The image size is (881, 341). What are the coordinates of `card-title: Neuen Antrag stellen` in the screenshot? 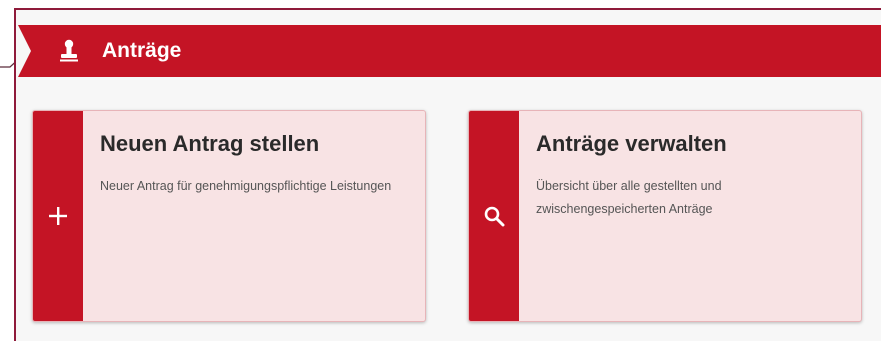 It's located at (210, 143).